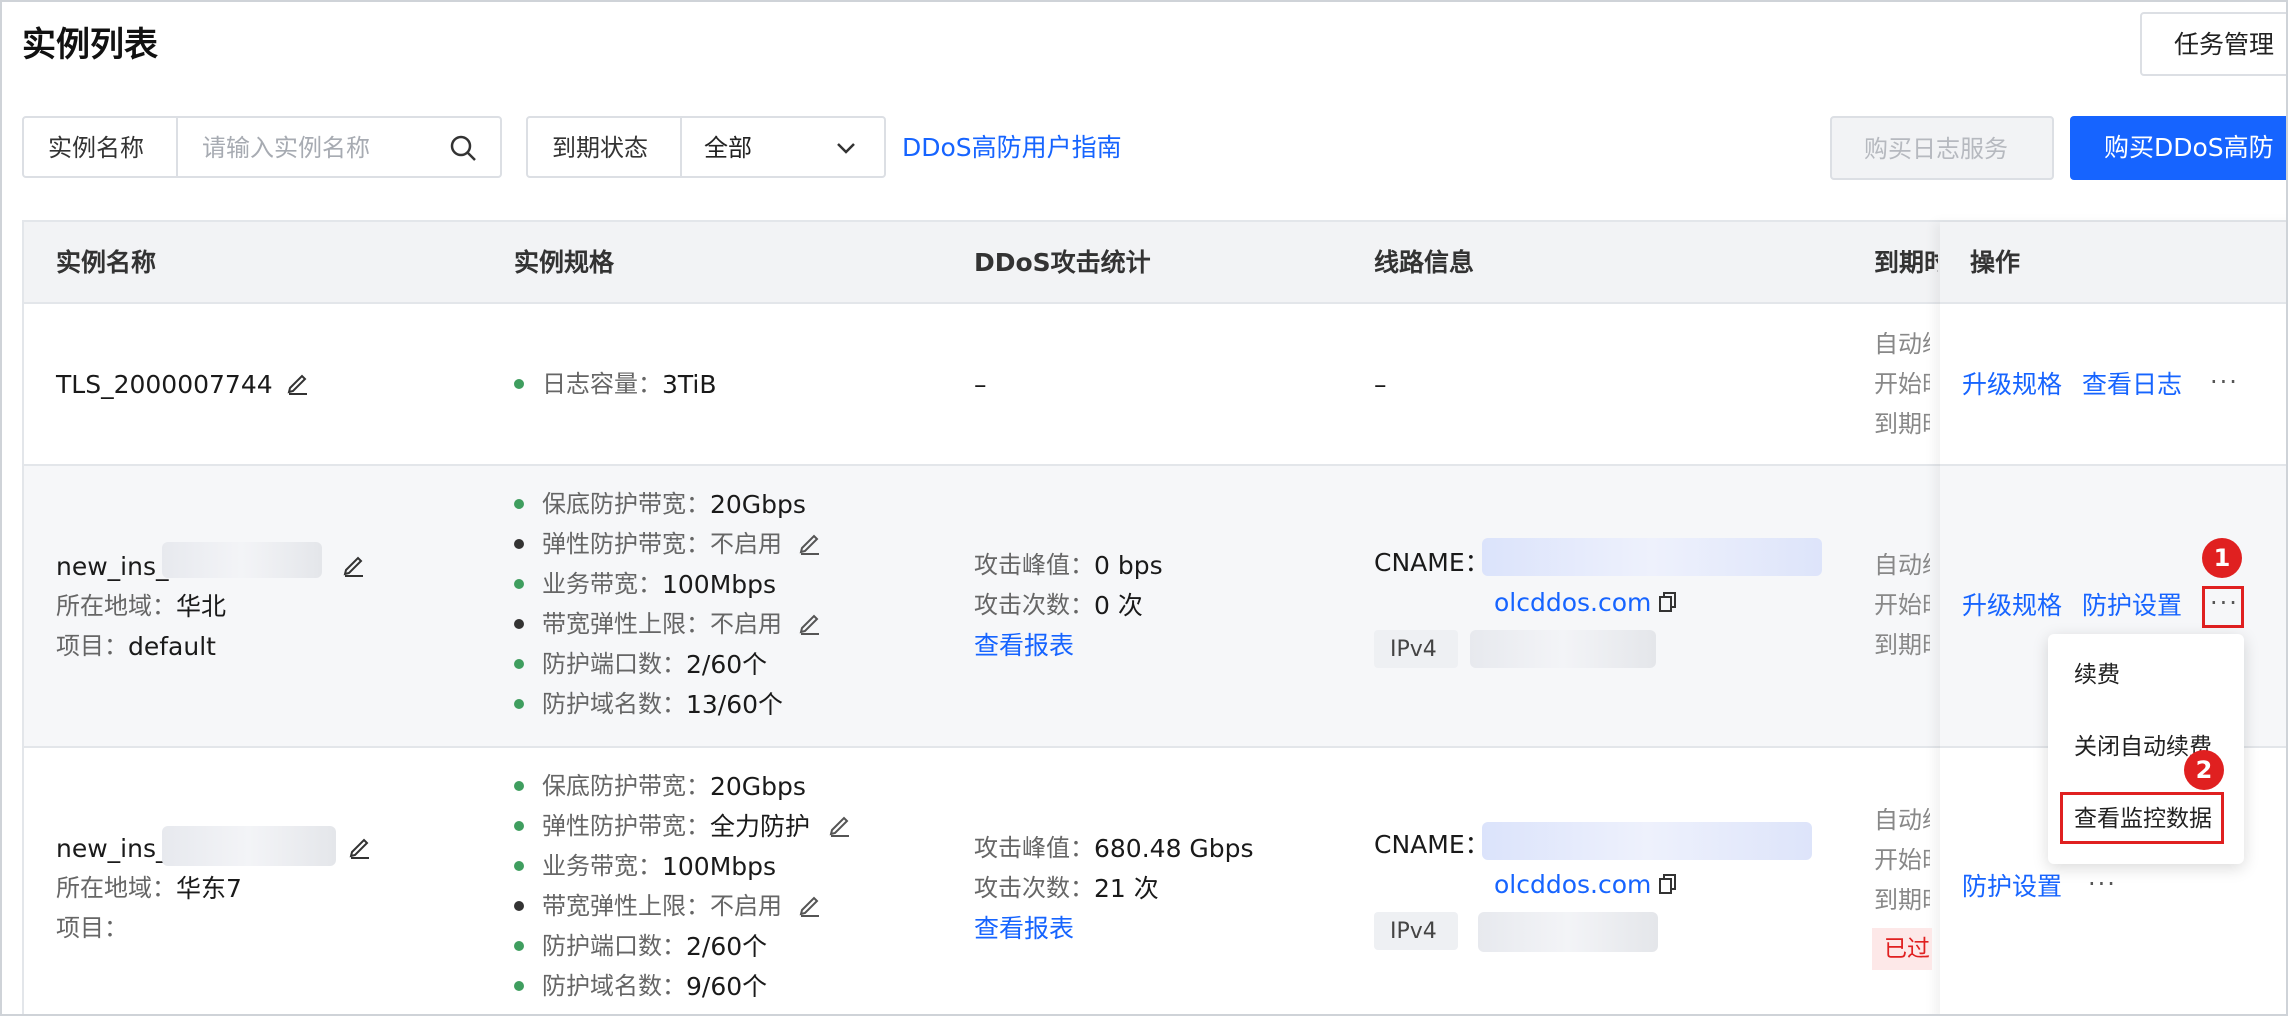 Image resolution: width=2288 pixels, height=1016 pixels. What do you see at coordinates (286, 148) in the screenshot?
I see `name-search-input: 请输入实例名称` at bounding box center [286, 148].